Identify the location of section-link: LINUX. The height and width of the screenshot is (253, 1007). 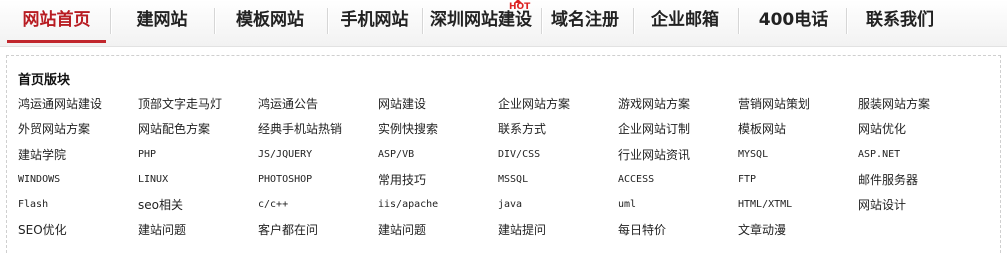
(153, 180).